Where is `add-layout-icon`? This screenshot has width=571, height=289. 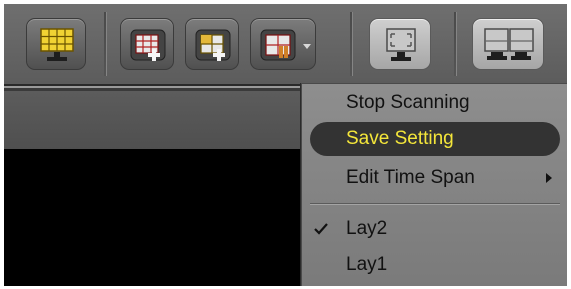 add-layout-icon is located at coordinates (148, 45).